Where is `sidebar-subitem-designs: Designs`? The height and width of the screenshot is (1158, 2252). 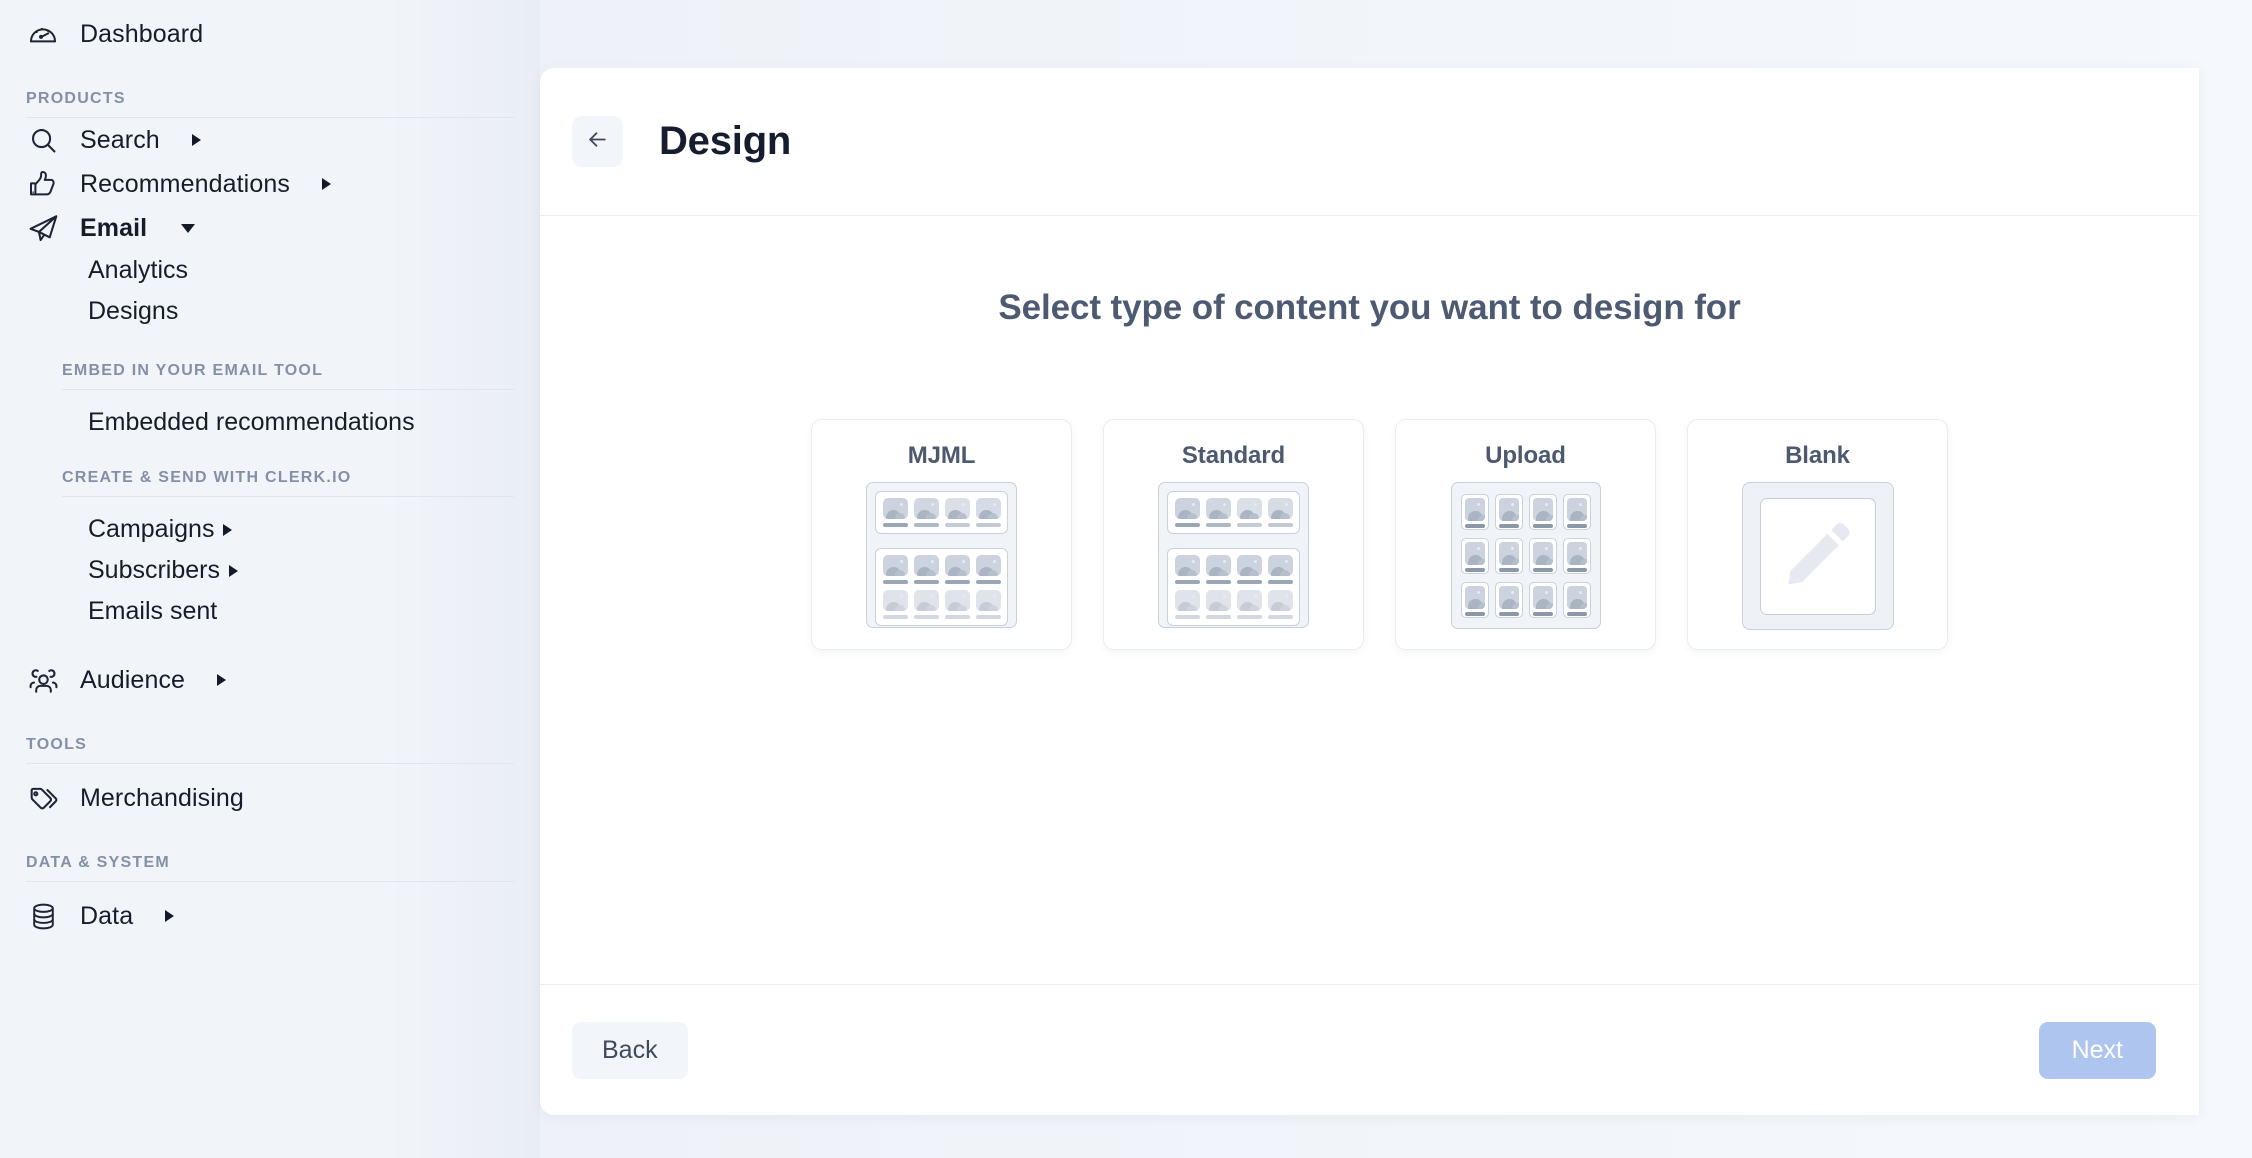 sidebar-subitem-designs: Designs is located at coordinates (270, 311).